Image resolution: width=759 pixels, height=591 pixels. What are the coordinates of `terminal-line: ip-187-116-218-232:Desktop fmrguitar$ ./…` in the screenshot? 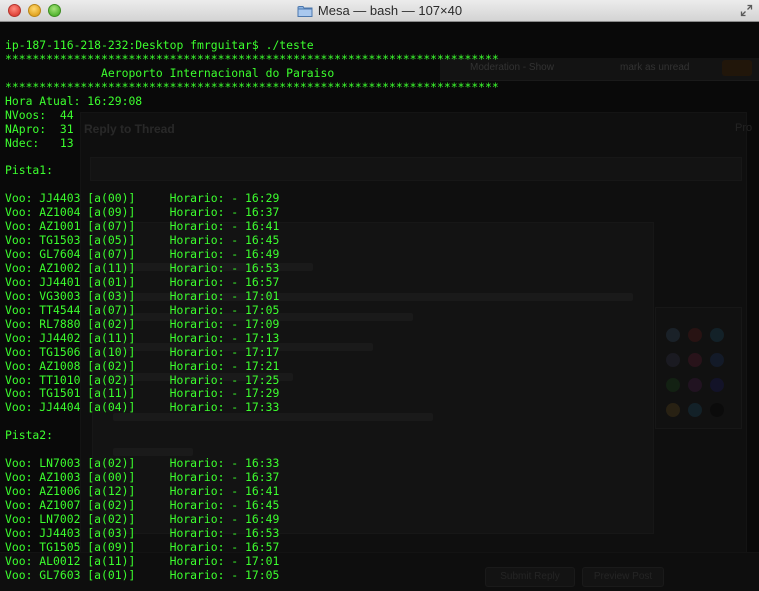 It's located at (159, 45).